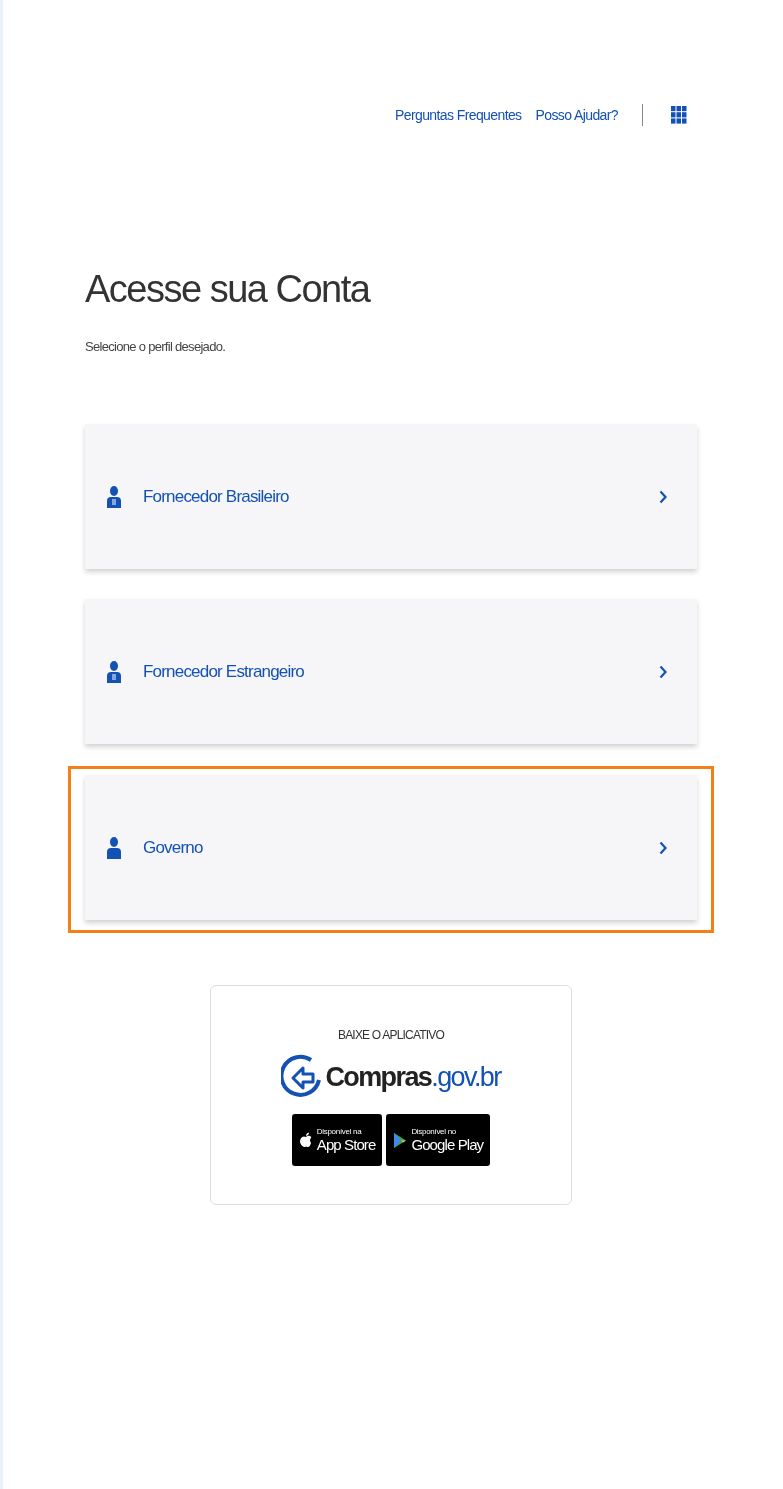 The image size is (783, 1489). Describe the element at coordinates (391, 1035) in the screenshot. I see `app-heading: BAIXE O APLICATIVO` at that location.